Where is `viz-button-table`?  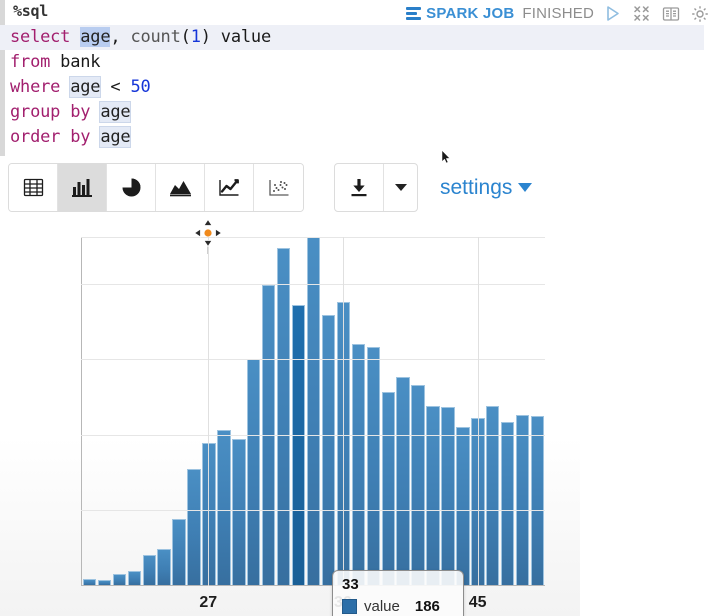 viz-button-table is located at coordinates (33, 187).